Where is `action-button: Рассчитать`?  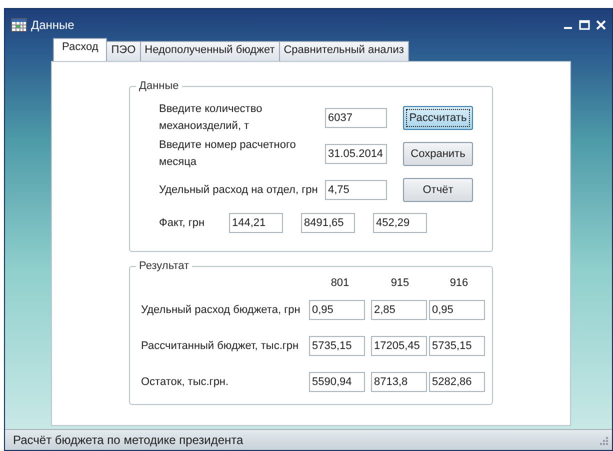 action-button: Рассчитать is located at coordinates (438, 118).